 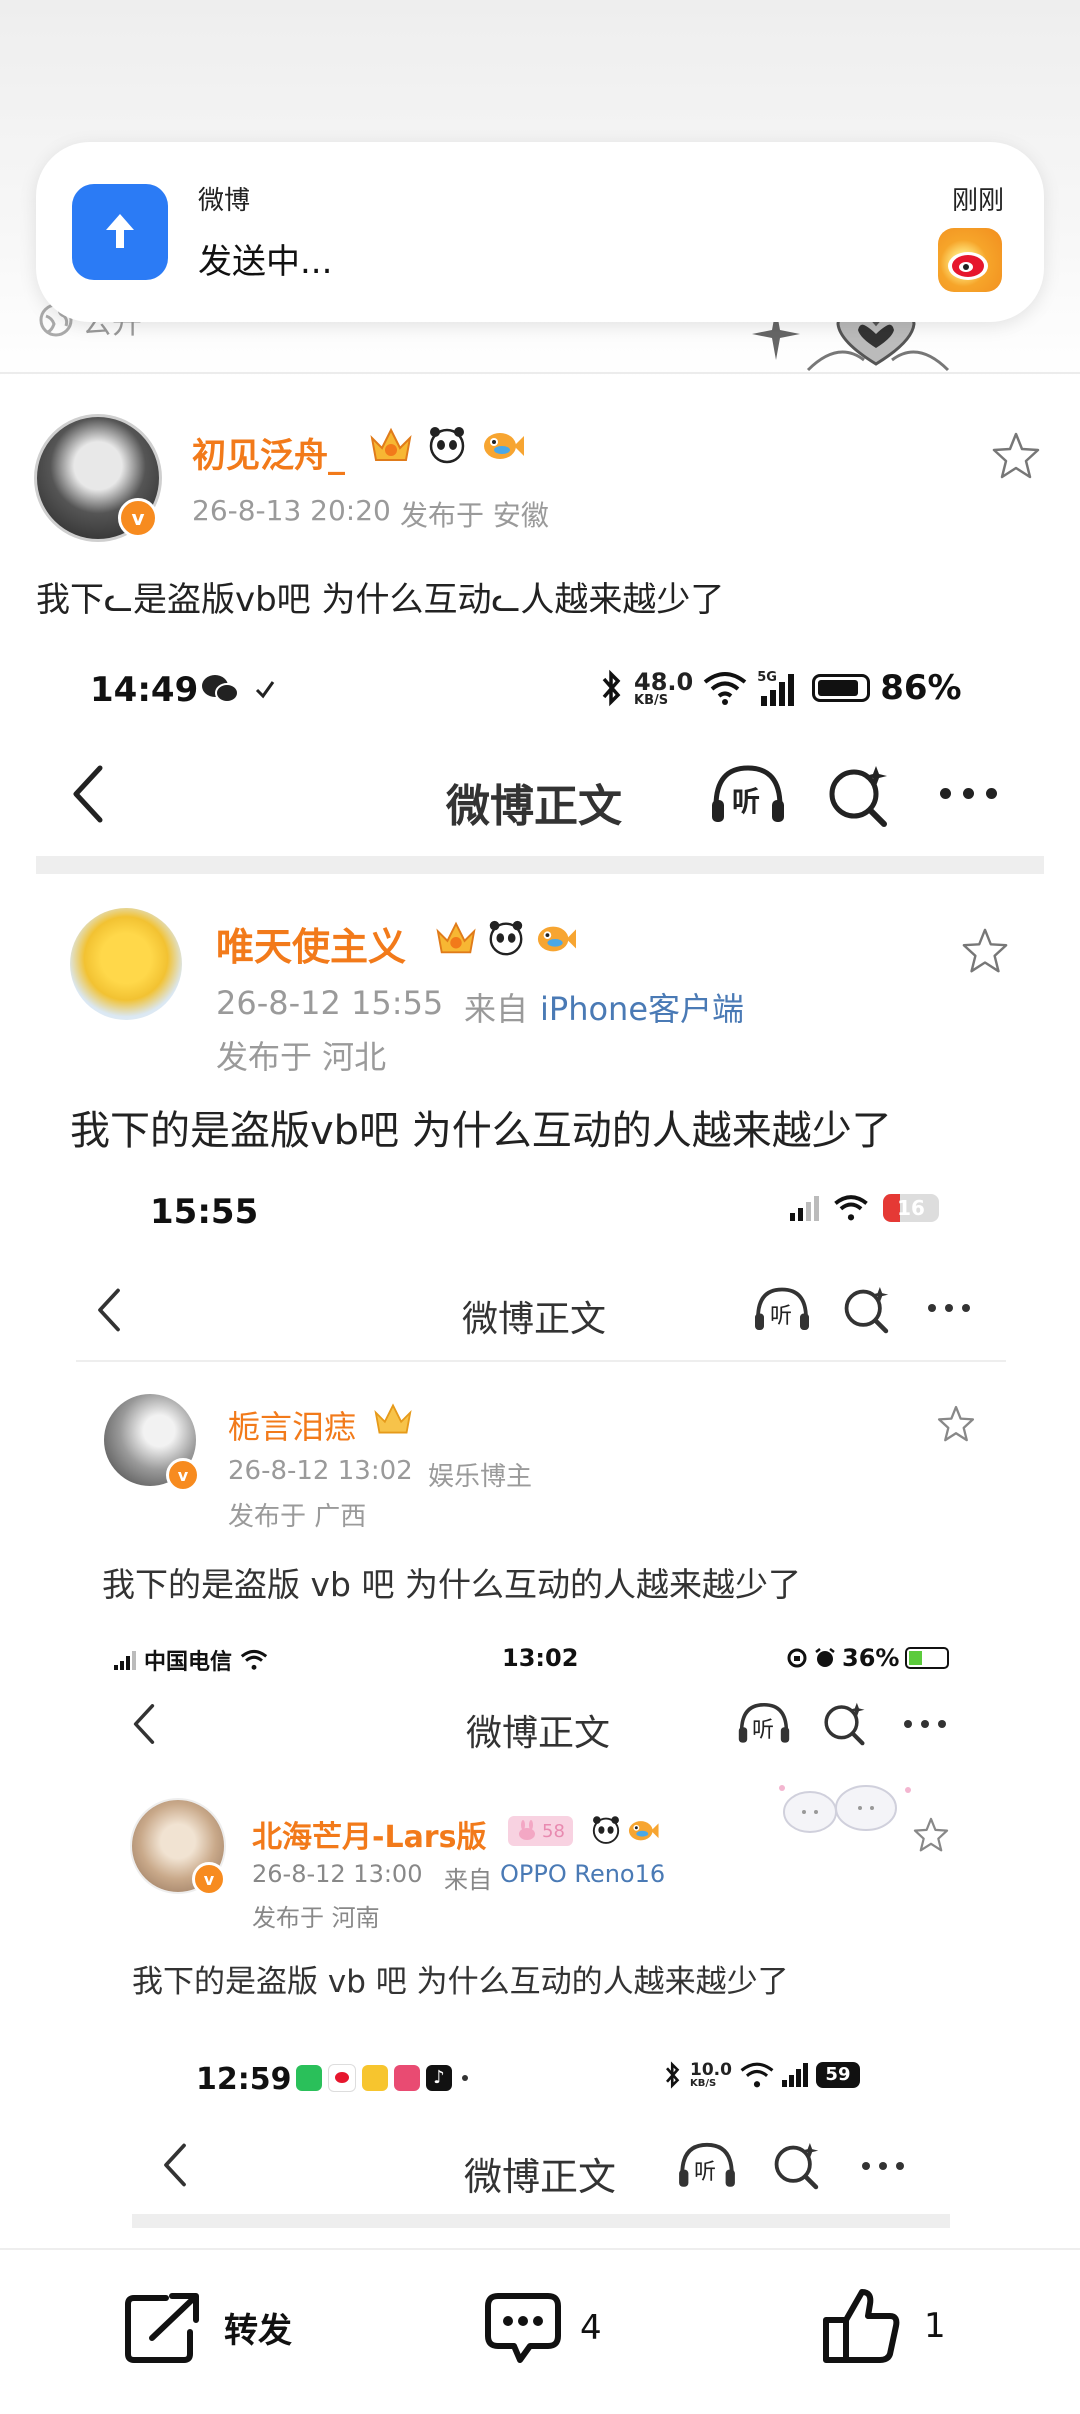 What do you see at coordinates (921, 688) in the screenshot?
I see `battery-level: 86%` at bounding box center [921, 688].